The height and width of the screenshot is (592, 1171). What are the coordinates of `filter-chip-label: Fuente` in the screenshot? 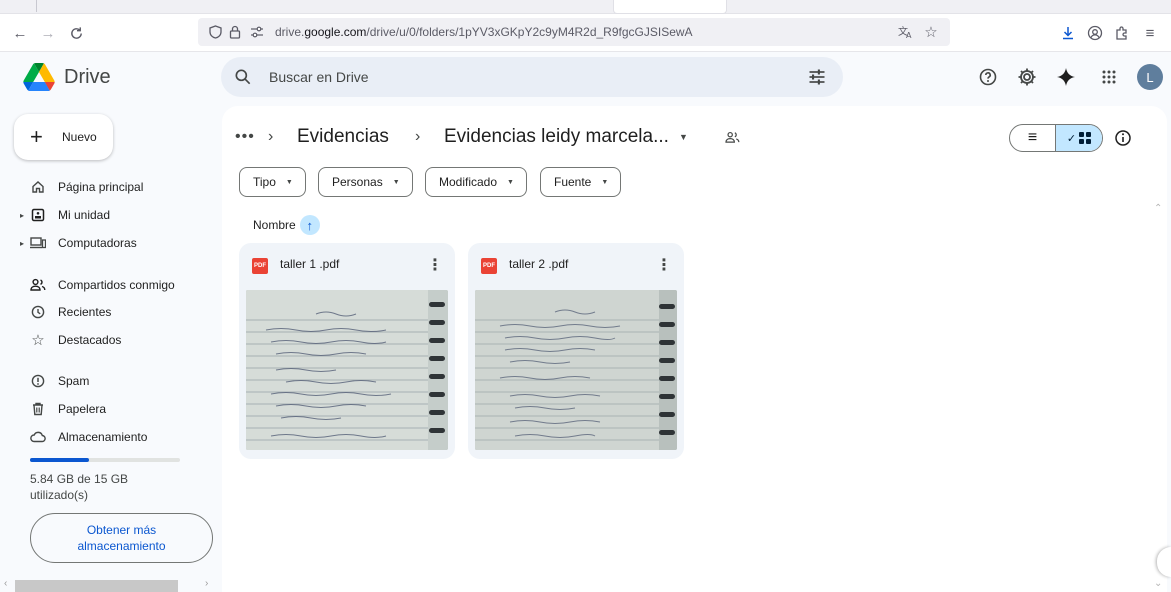 It's located at (573, 182).